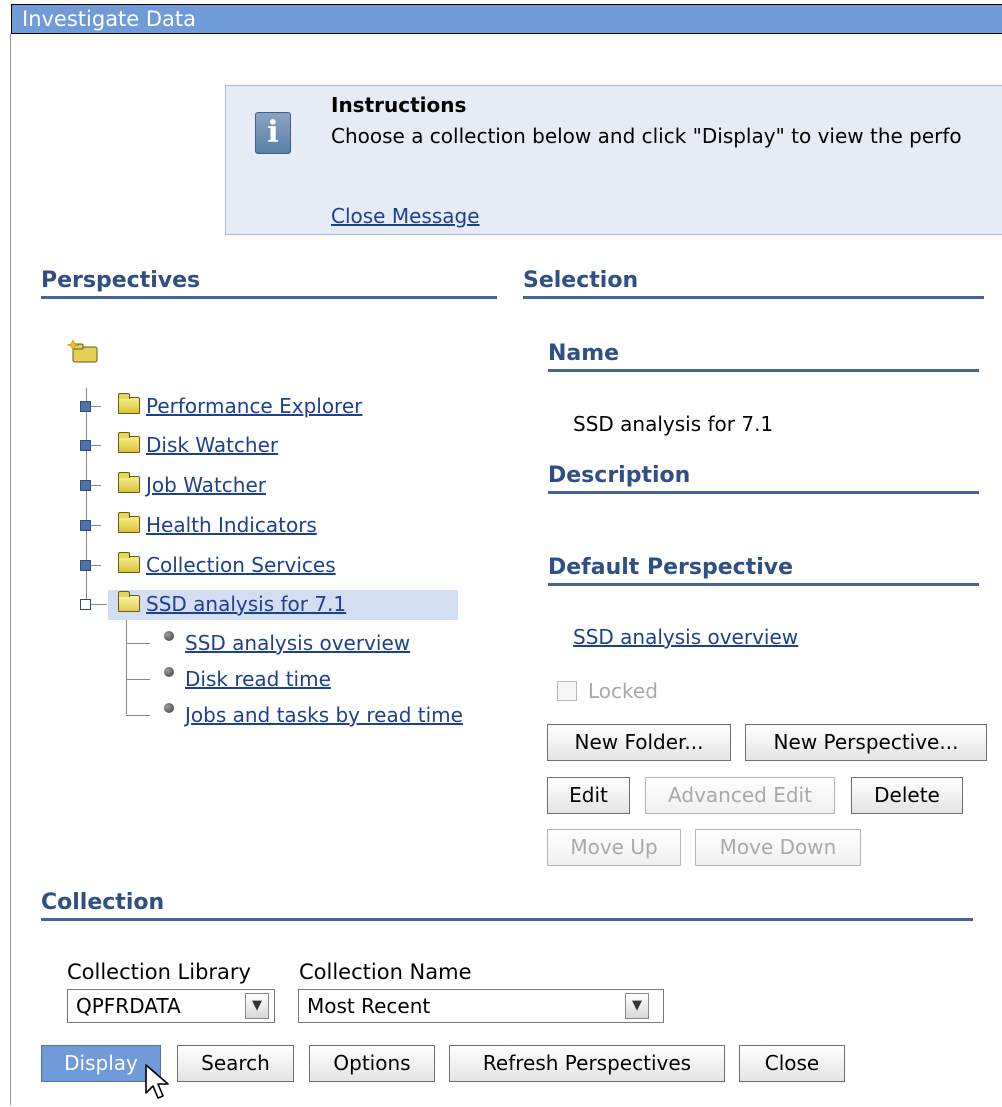 This screenshot has height=1107, width=1002. What do you see at coordinates (235, 1063) in the screenshot?
I see `search-button: Search` at bounding box center [235, 1063].